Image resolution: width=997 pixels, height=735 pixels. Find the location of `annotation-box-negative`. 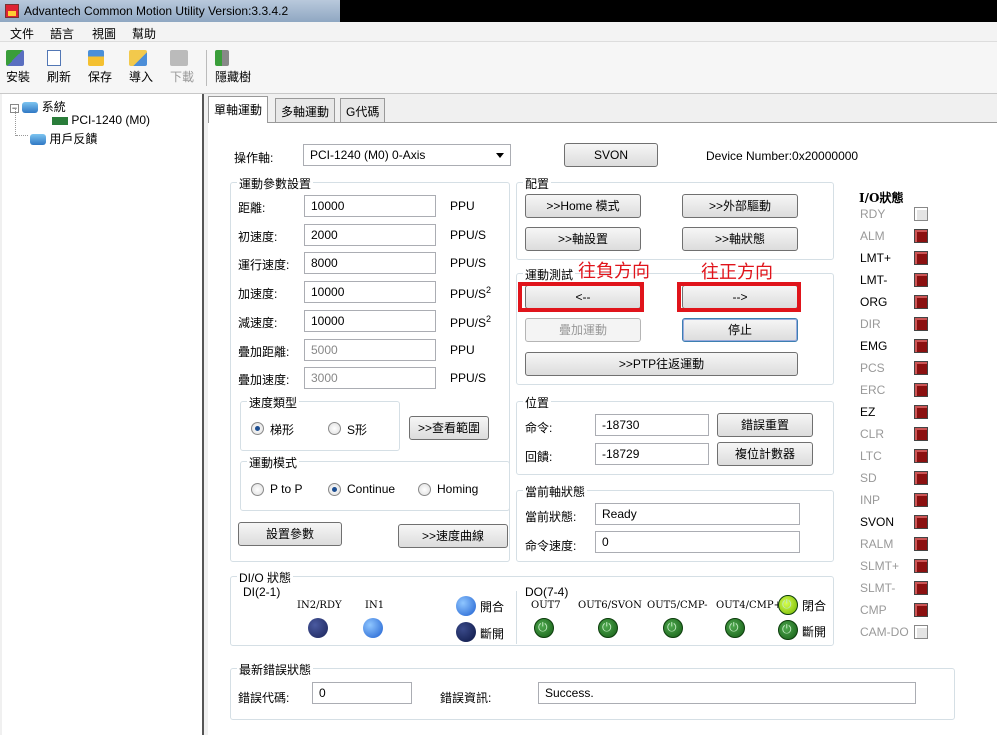

annotation-box-negative is located at coordinates (581, 297).